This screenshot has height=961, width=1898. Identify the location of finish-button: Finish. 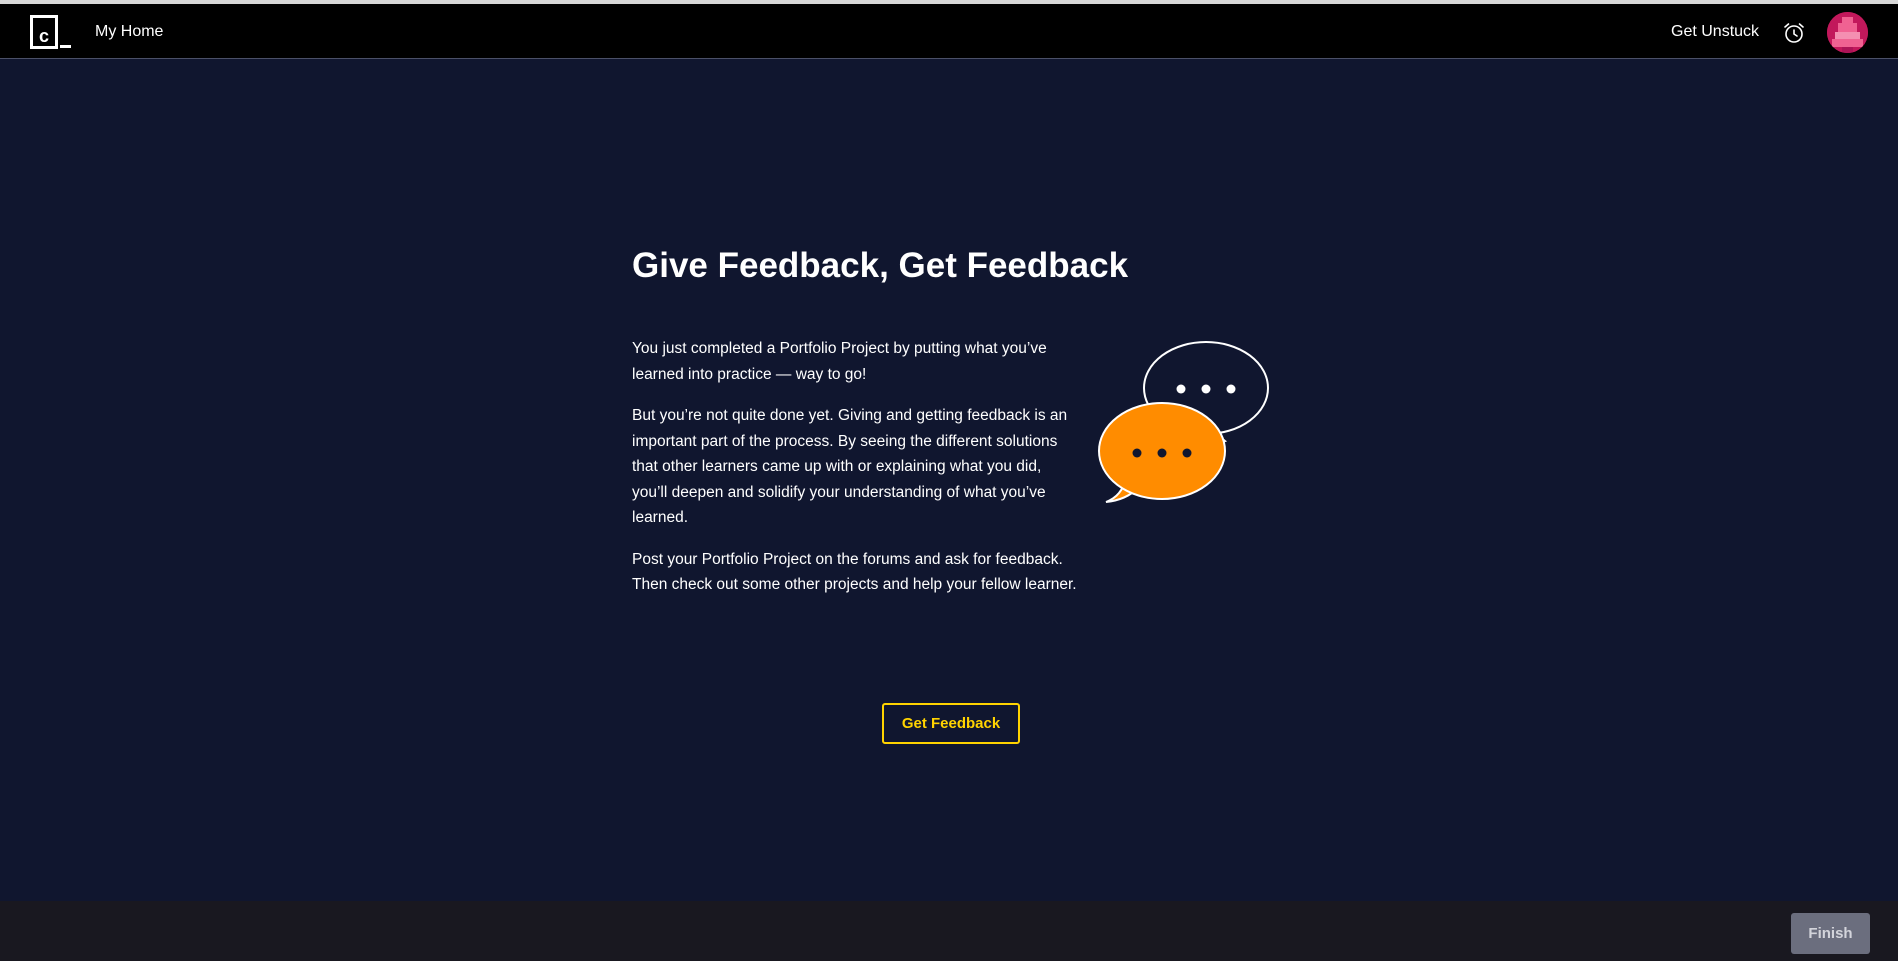
(1830, 933).